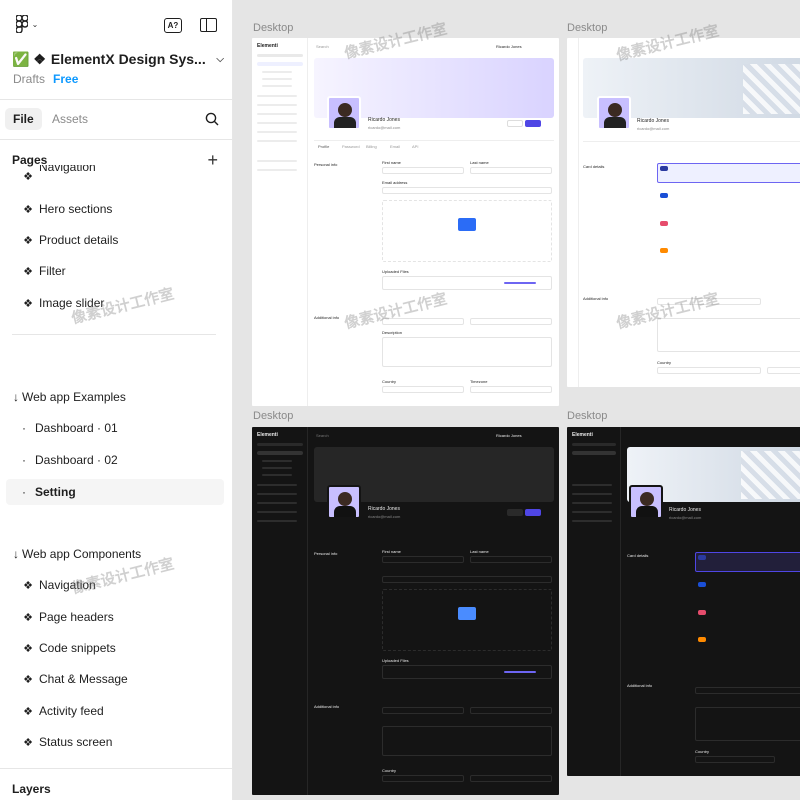 The image size is (800, 800). Describe the element at coordinates (116, 711) in the screenshot. I see `page-item-activity-feed: ❖ Activity feed` at that location.